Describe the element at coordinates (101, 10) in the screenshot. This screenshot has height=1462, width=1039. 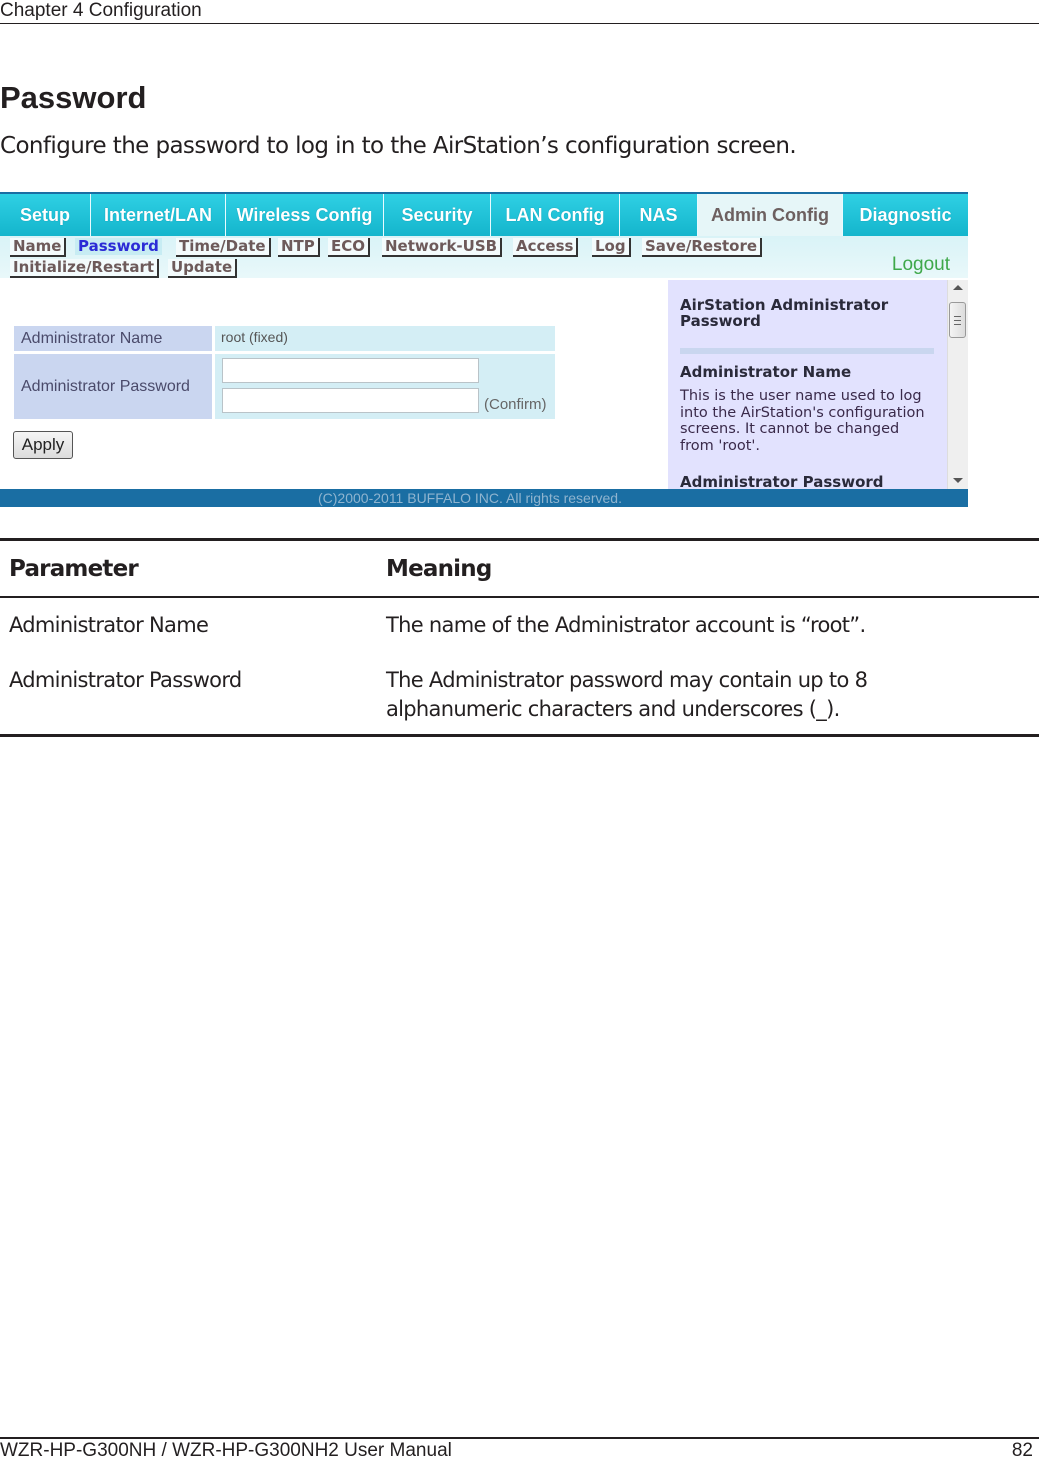
I see `chapter-header: Chapter 4 Configuration` at that location.